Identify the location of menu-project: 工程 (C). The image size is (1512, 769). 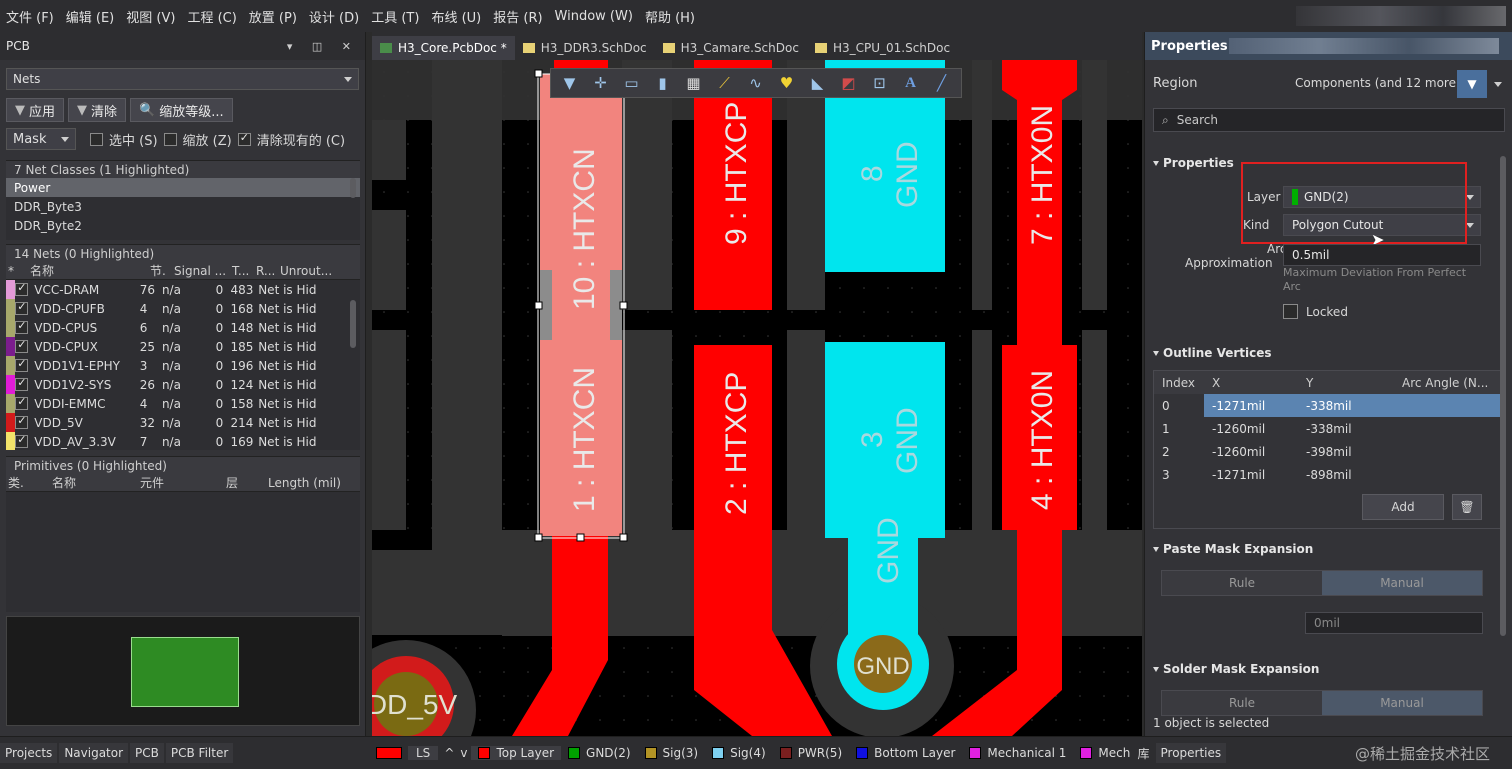
(215, 16).